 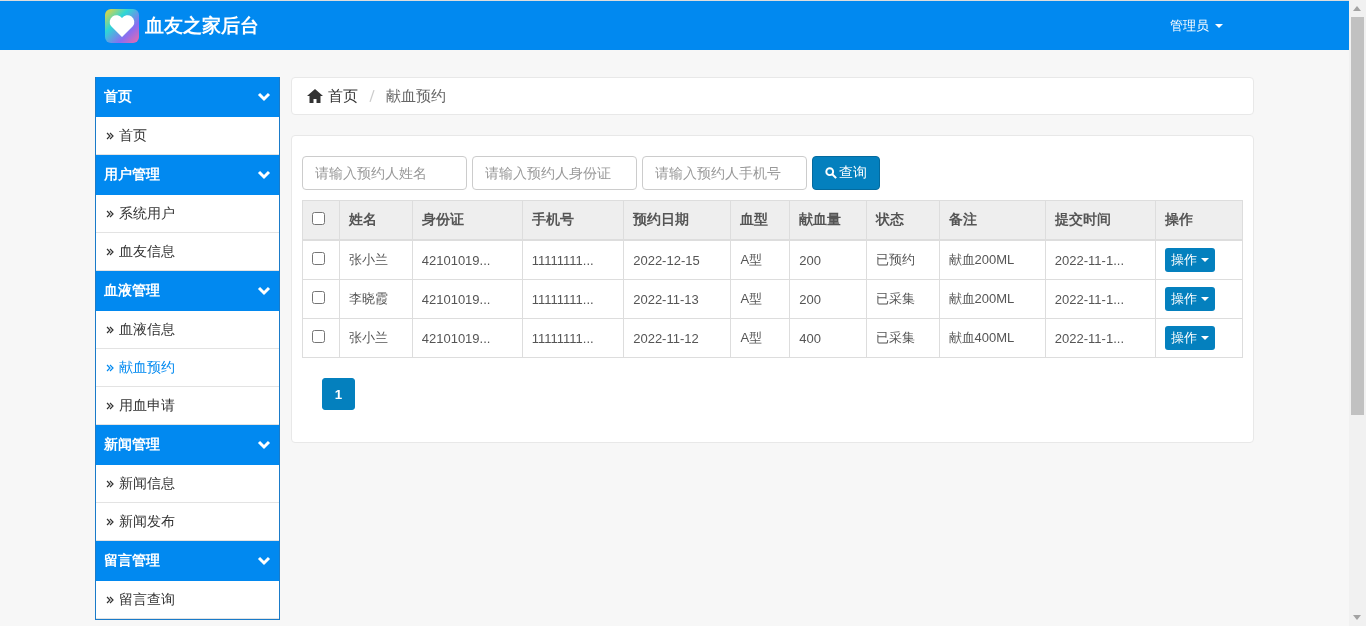 What do you see at coordinates (1357, 617) in the screenshot?
I see `scroll-down-icon` at bounding box center [1357, 617].